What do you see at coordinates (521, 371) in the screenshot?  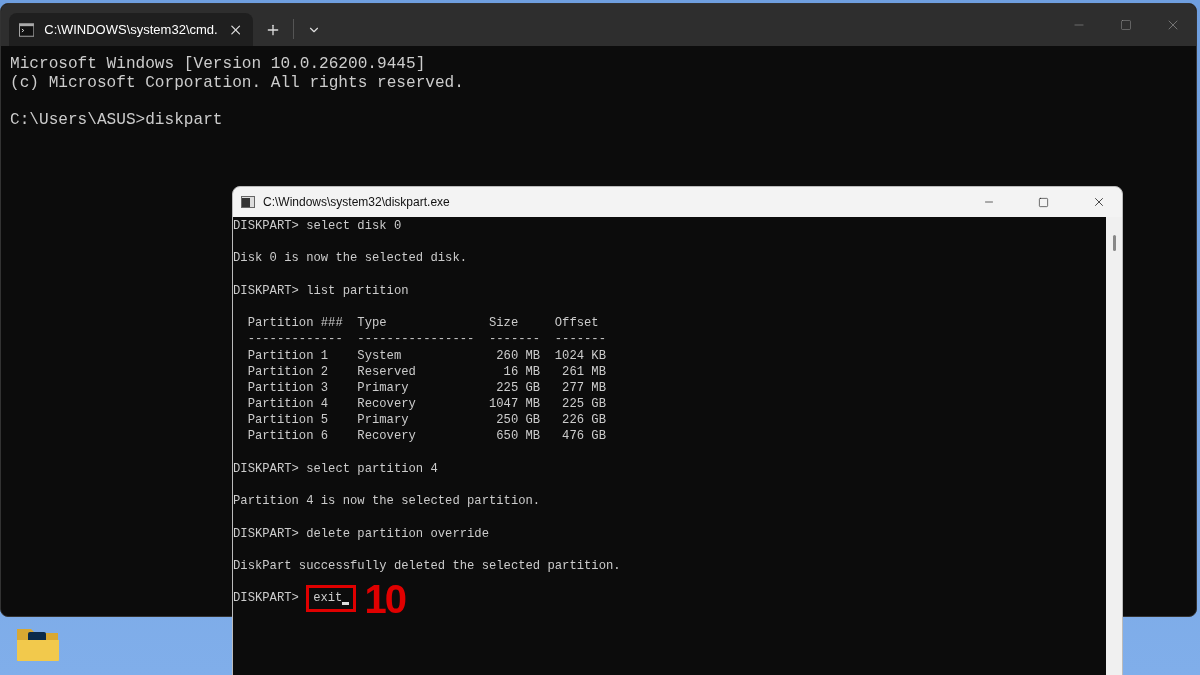 I see `table-cell-text: 16 MB` at bounding box center [521, 371].